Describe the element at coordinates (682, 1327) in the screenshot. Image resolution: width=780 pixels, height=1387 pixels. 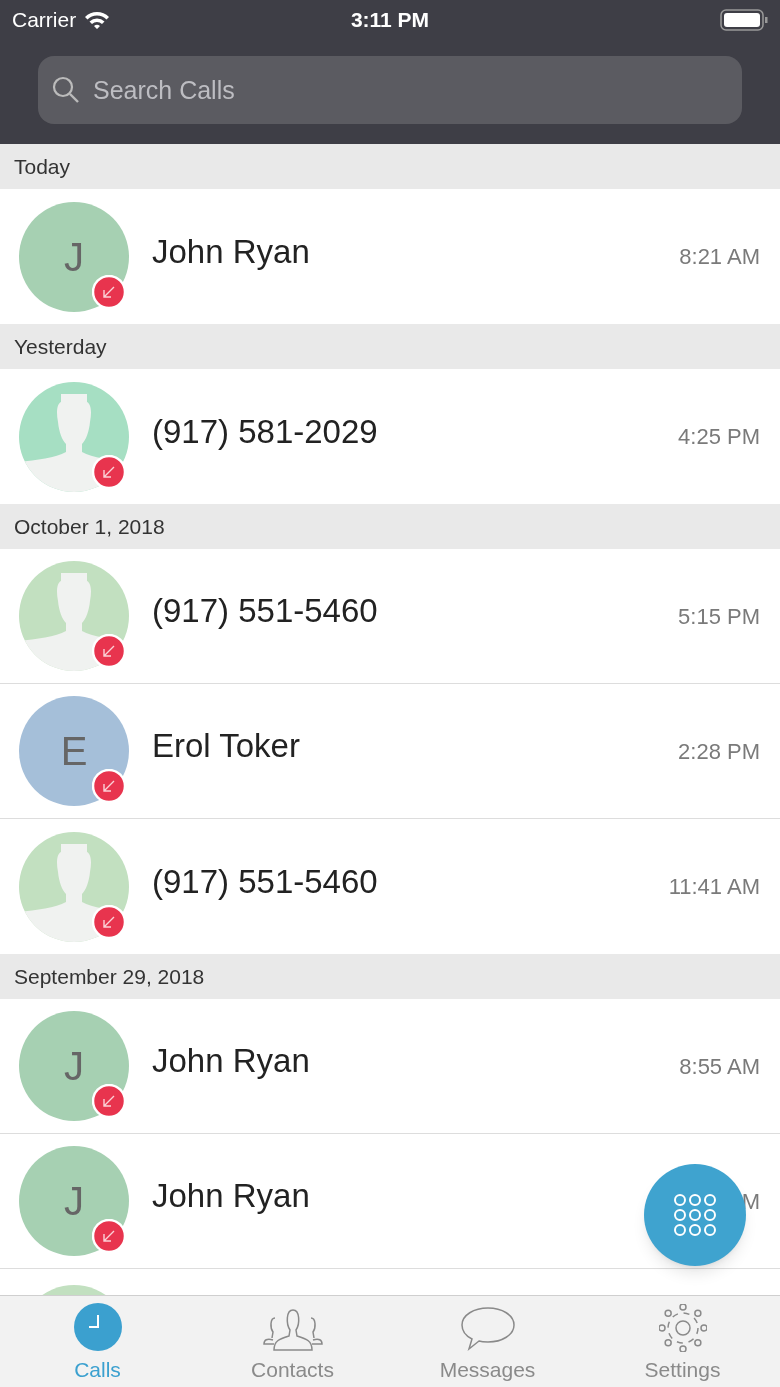
I see `settings-icon` at that location.